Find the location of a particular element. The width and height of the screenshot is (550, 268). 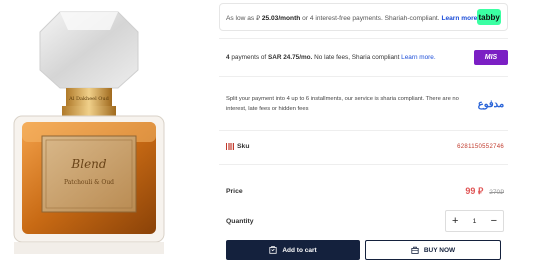

quantity-stepper: + 1 − is located at coordinates (474, 221).